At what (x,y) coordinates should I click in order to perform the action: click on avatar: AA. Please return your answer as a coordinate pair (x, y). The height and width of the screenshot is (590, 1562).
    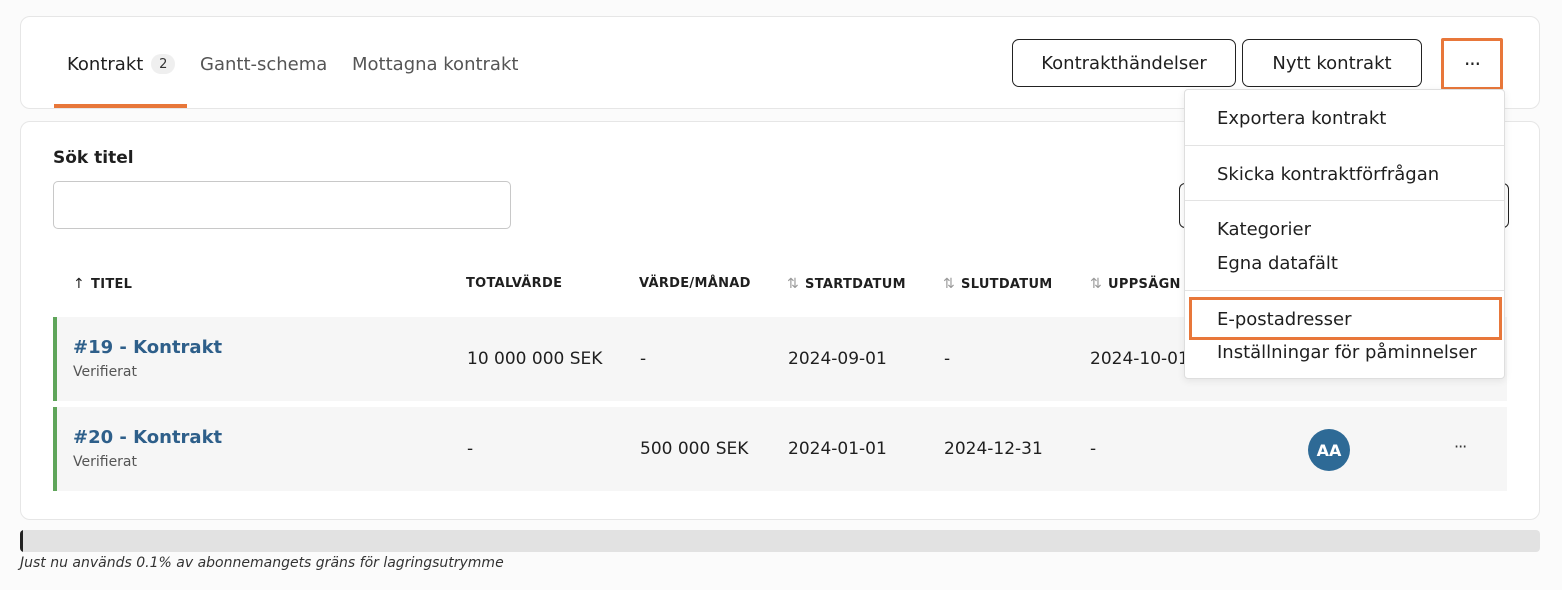
    Looking at the image, I should click on (1329, 450).